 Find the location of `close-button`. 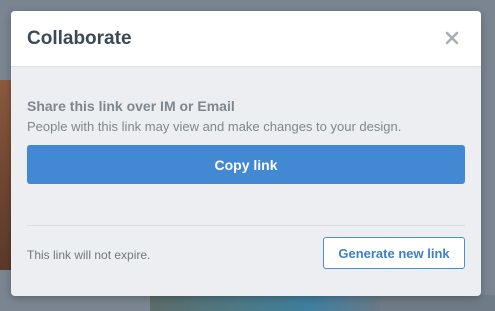

close-button is located at coordinates (452, 38).